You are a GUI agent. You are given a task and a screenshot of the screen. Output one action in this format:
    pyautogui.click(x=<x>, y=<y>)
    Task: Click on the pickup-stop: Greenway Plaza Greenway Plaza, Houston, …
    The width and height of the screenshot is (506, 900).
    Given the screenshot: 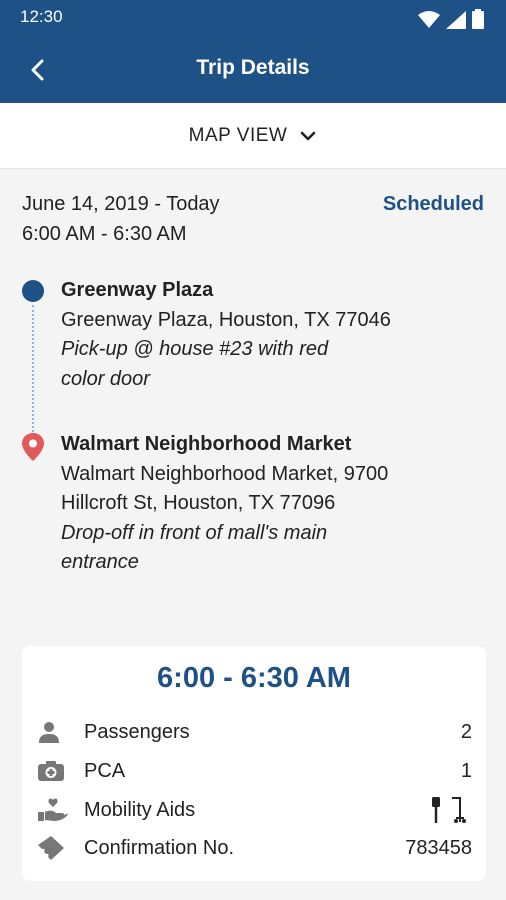 What is the action you would take?
    pyautogui.click(x=271, y=335)
    